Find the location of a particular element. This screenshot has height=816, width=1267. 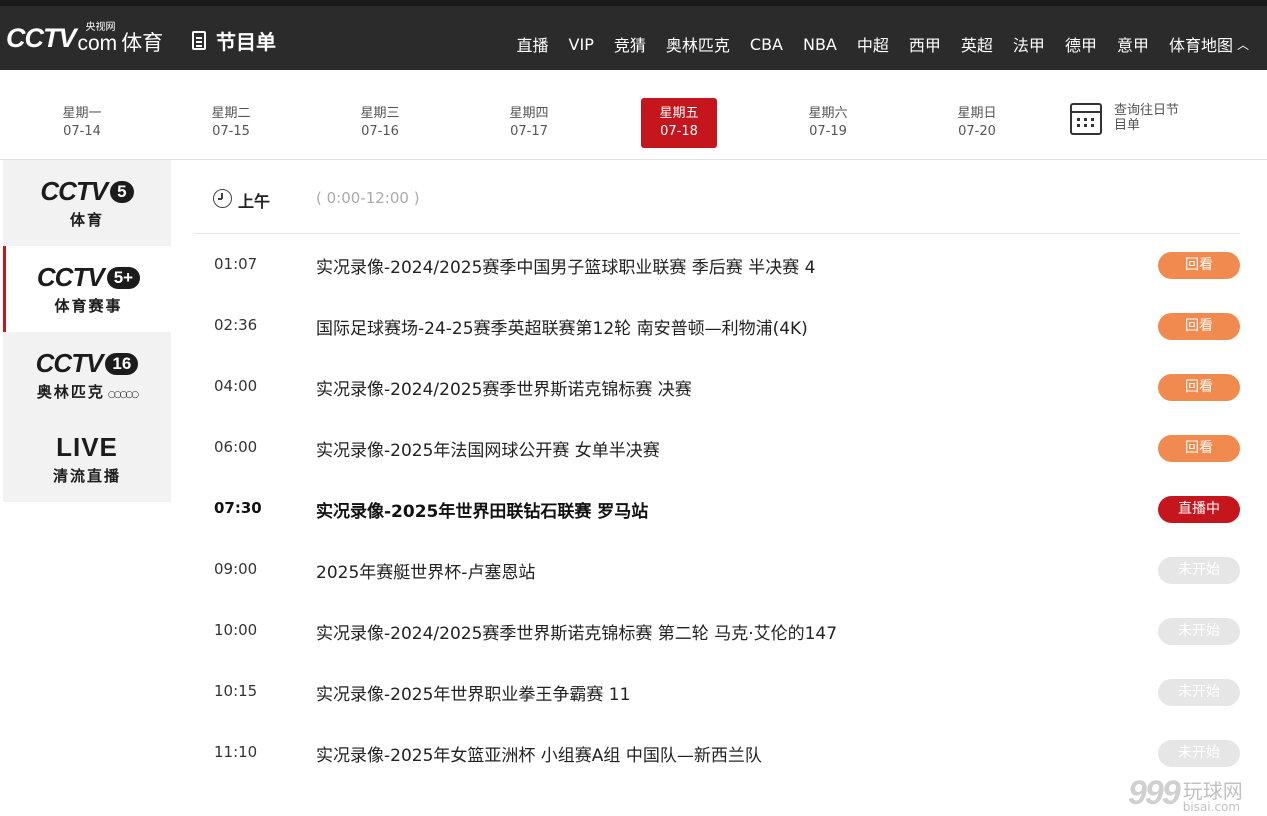

day-tab-weekday: 星期五 is located at coordinates (679, 113).